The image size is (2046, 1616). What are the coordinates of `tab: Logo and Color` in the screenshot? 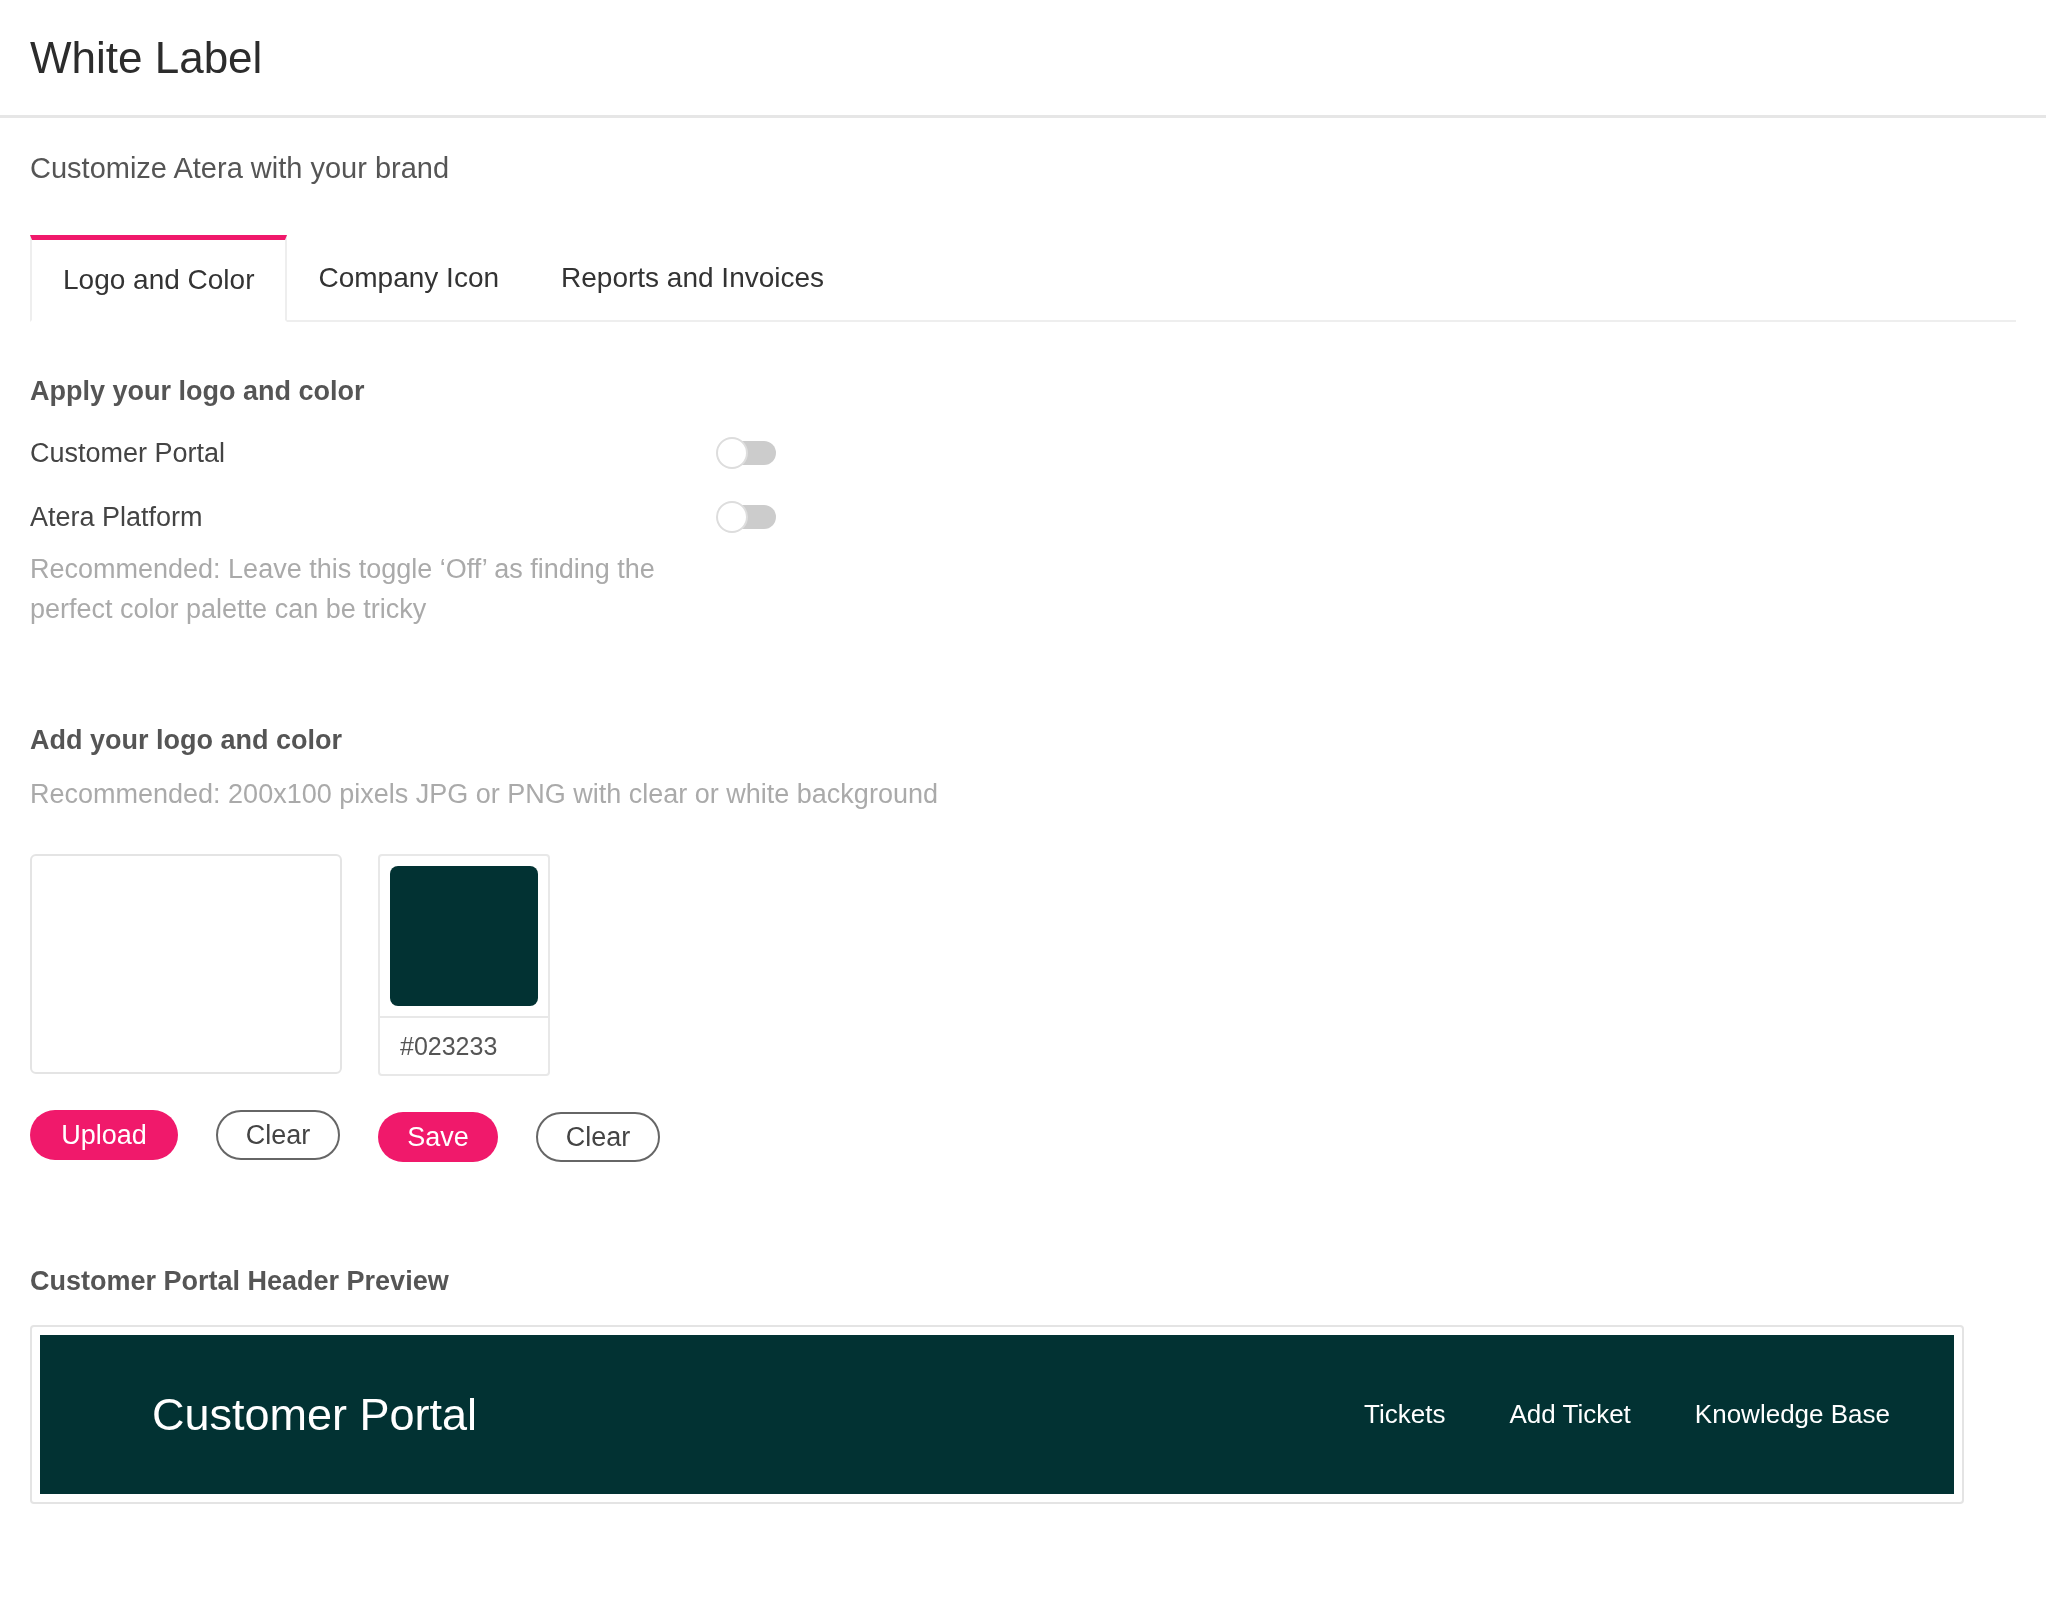 It's located at (159, 278).